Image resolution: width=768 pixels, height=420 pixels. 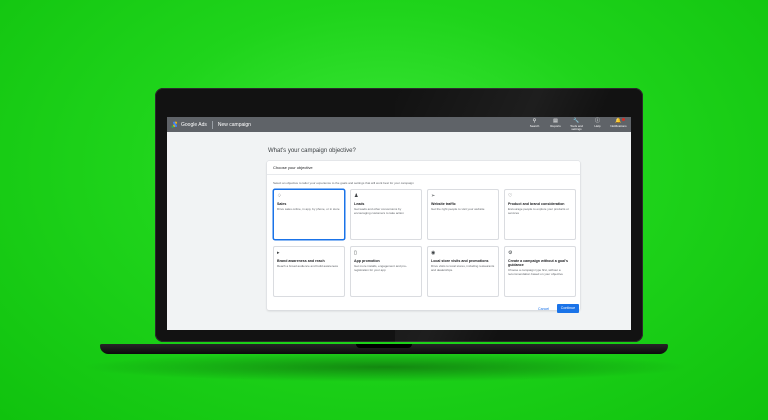 What do you see at coordinates (174, 124) in the screenshot?
I see `google-ads-logo-icon` at bounding box center [174, 124].